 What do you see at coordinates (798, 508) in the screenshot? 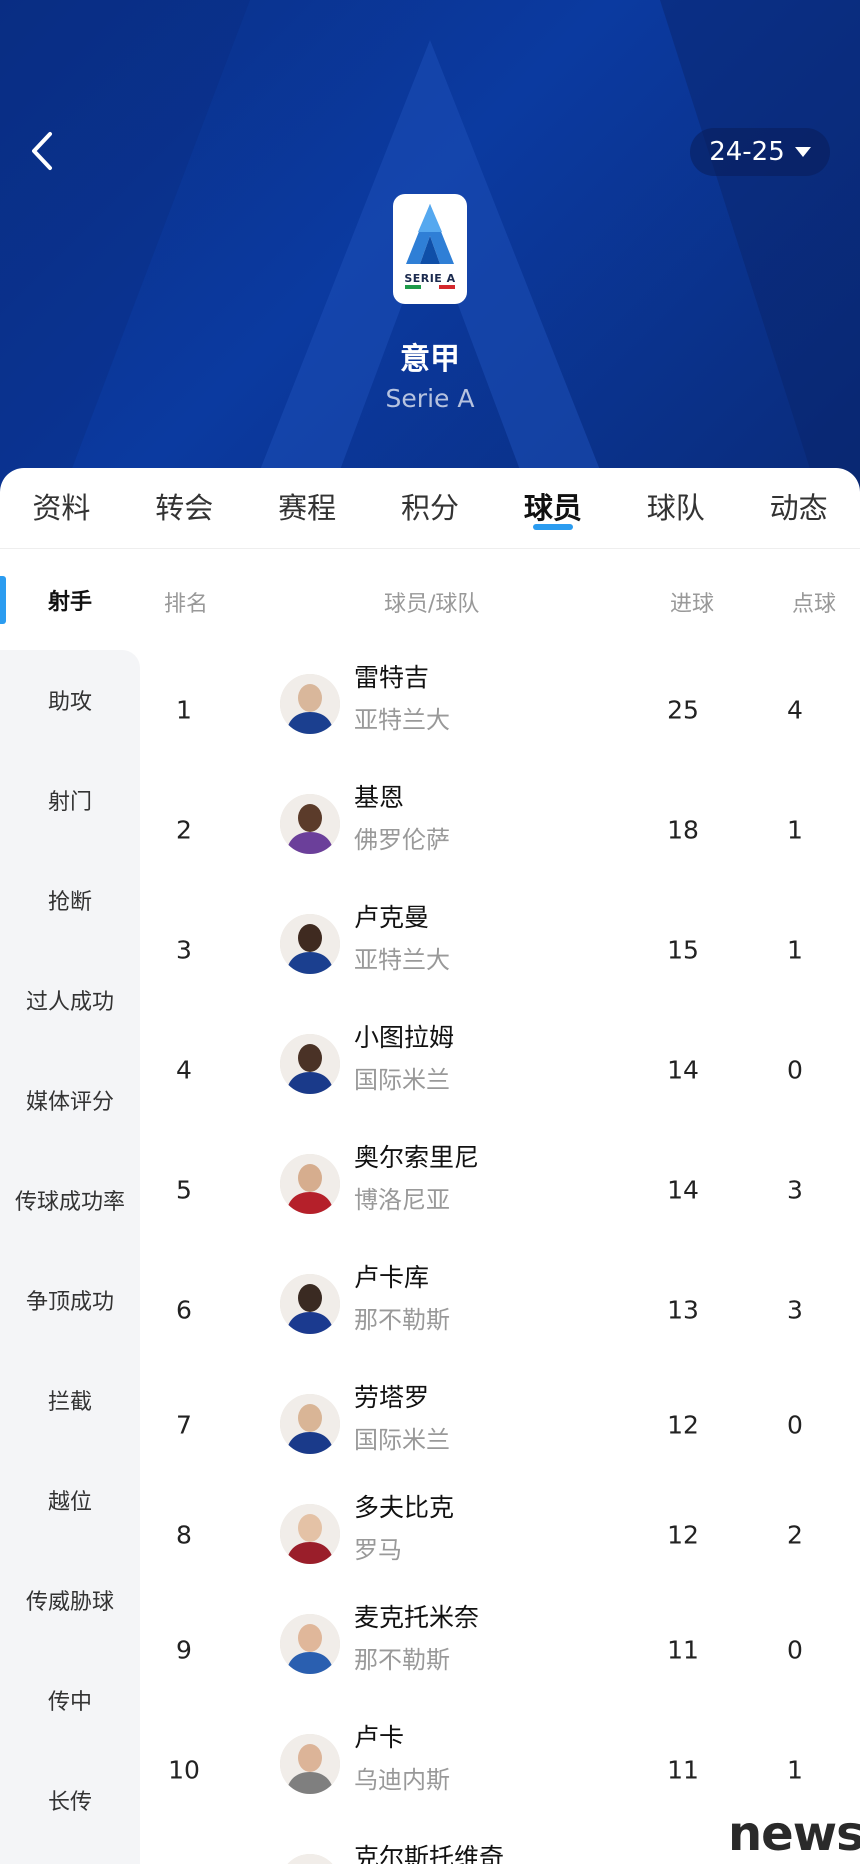
I see `tab-news: 动态` at bounding box center [798, 508].